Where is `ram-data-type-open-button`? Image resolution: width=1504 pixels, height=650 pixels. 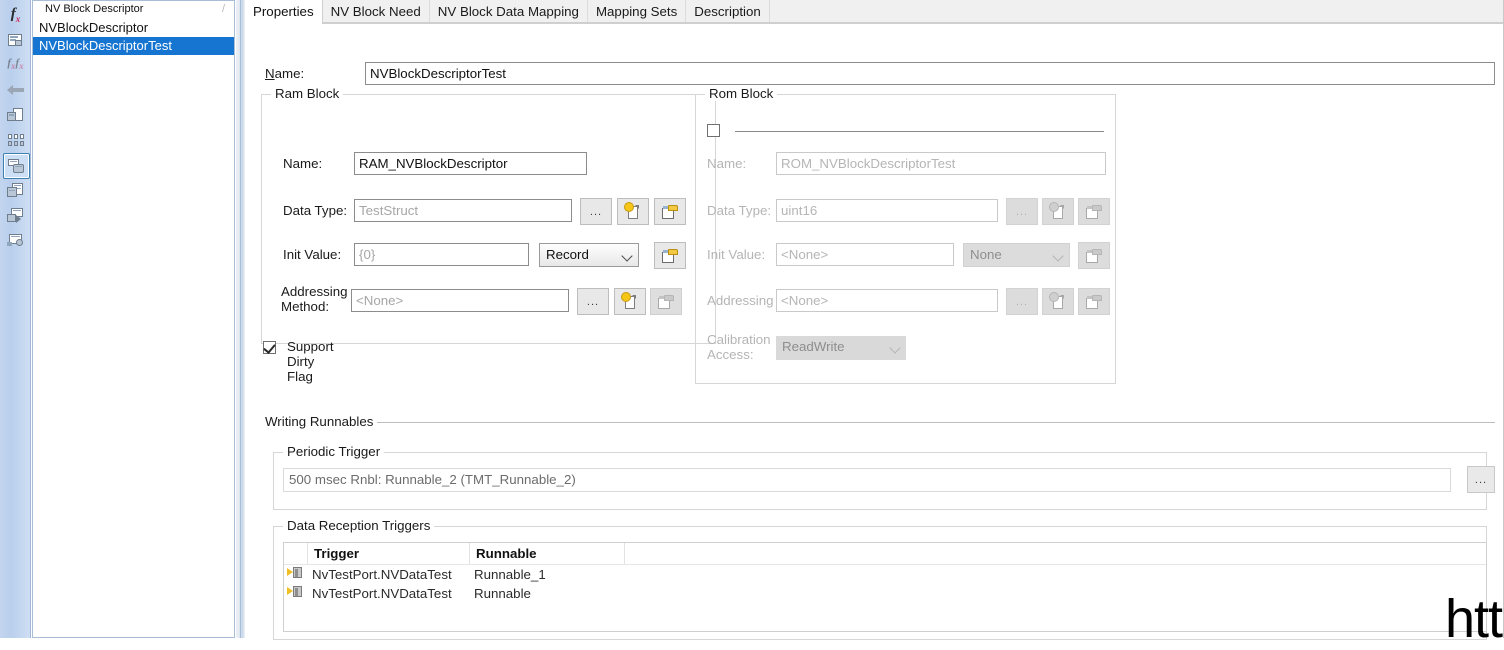 ram-data-type-open-button is located at coordinates (670, 211).